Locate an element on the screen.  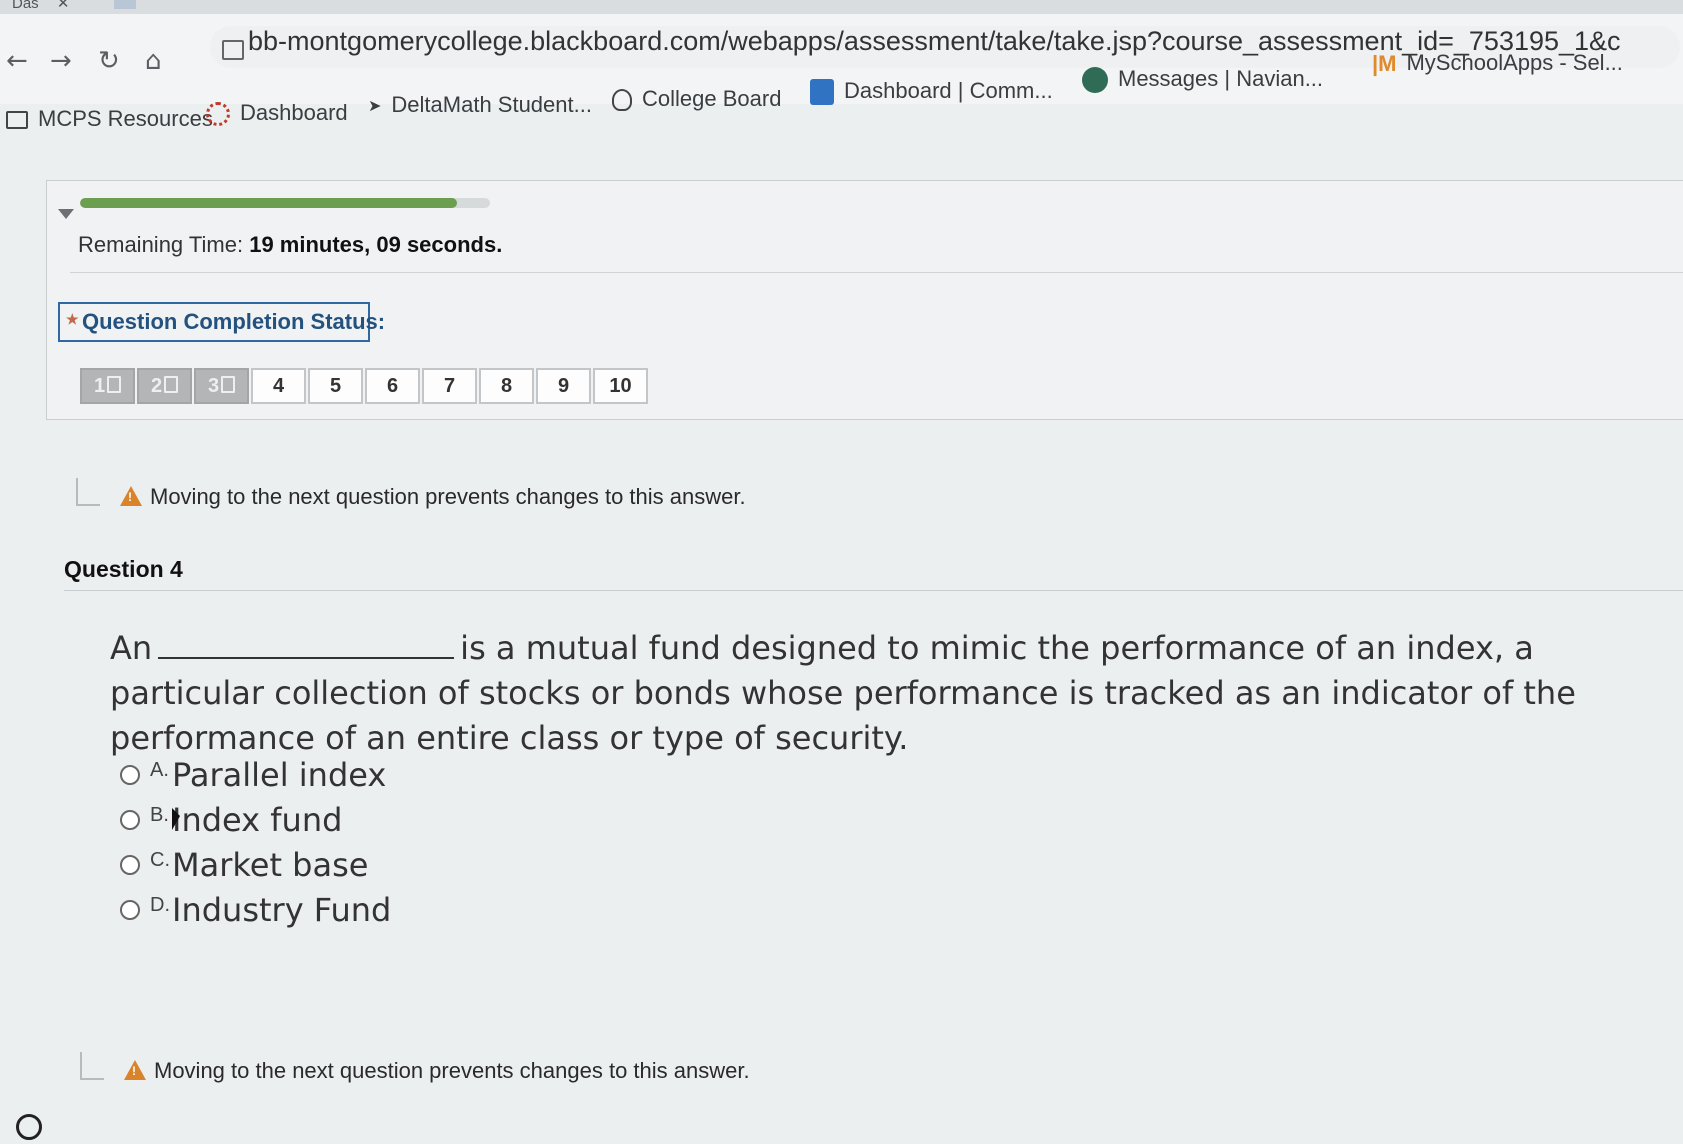
site-info-icon is located at coordinates (233, 50).